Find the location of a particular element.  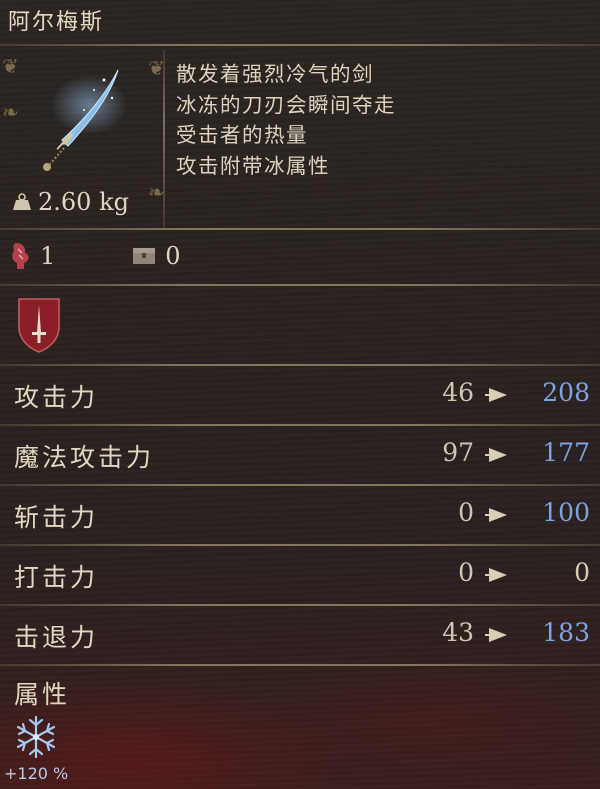

sword-shield-icon is located at coordinates (39, 325).